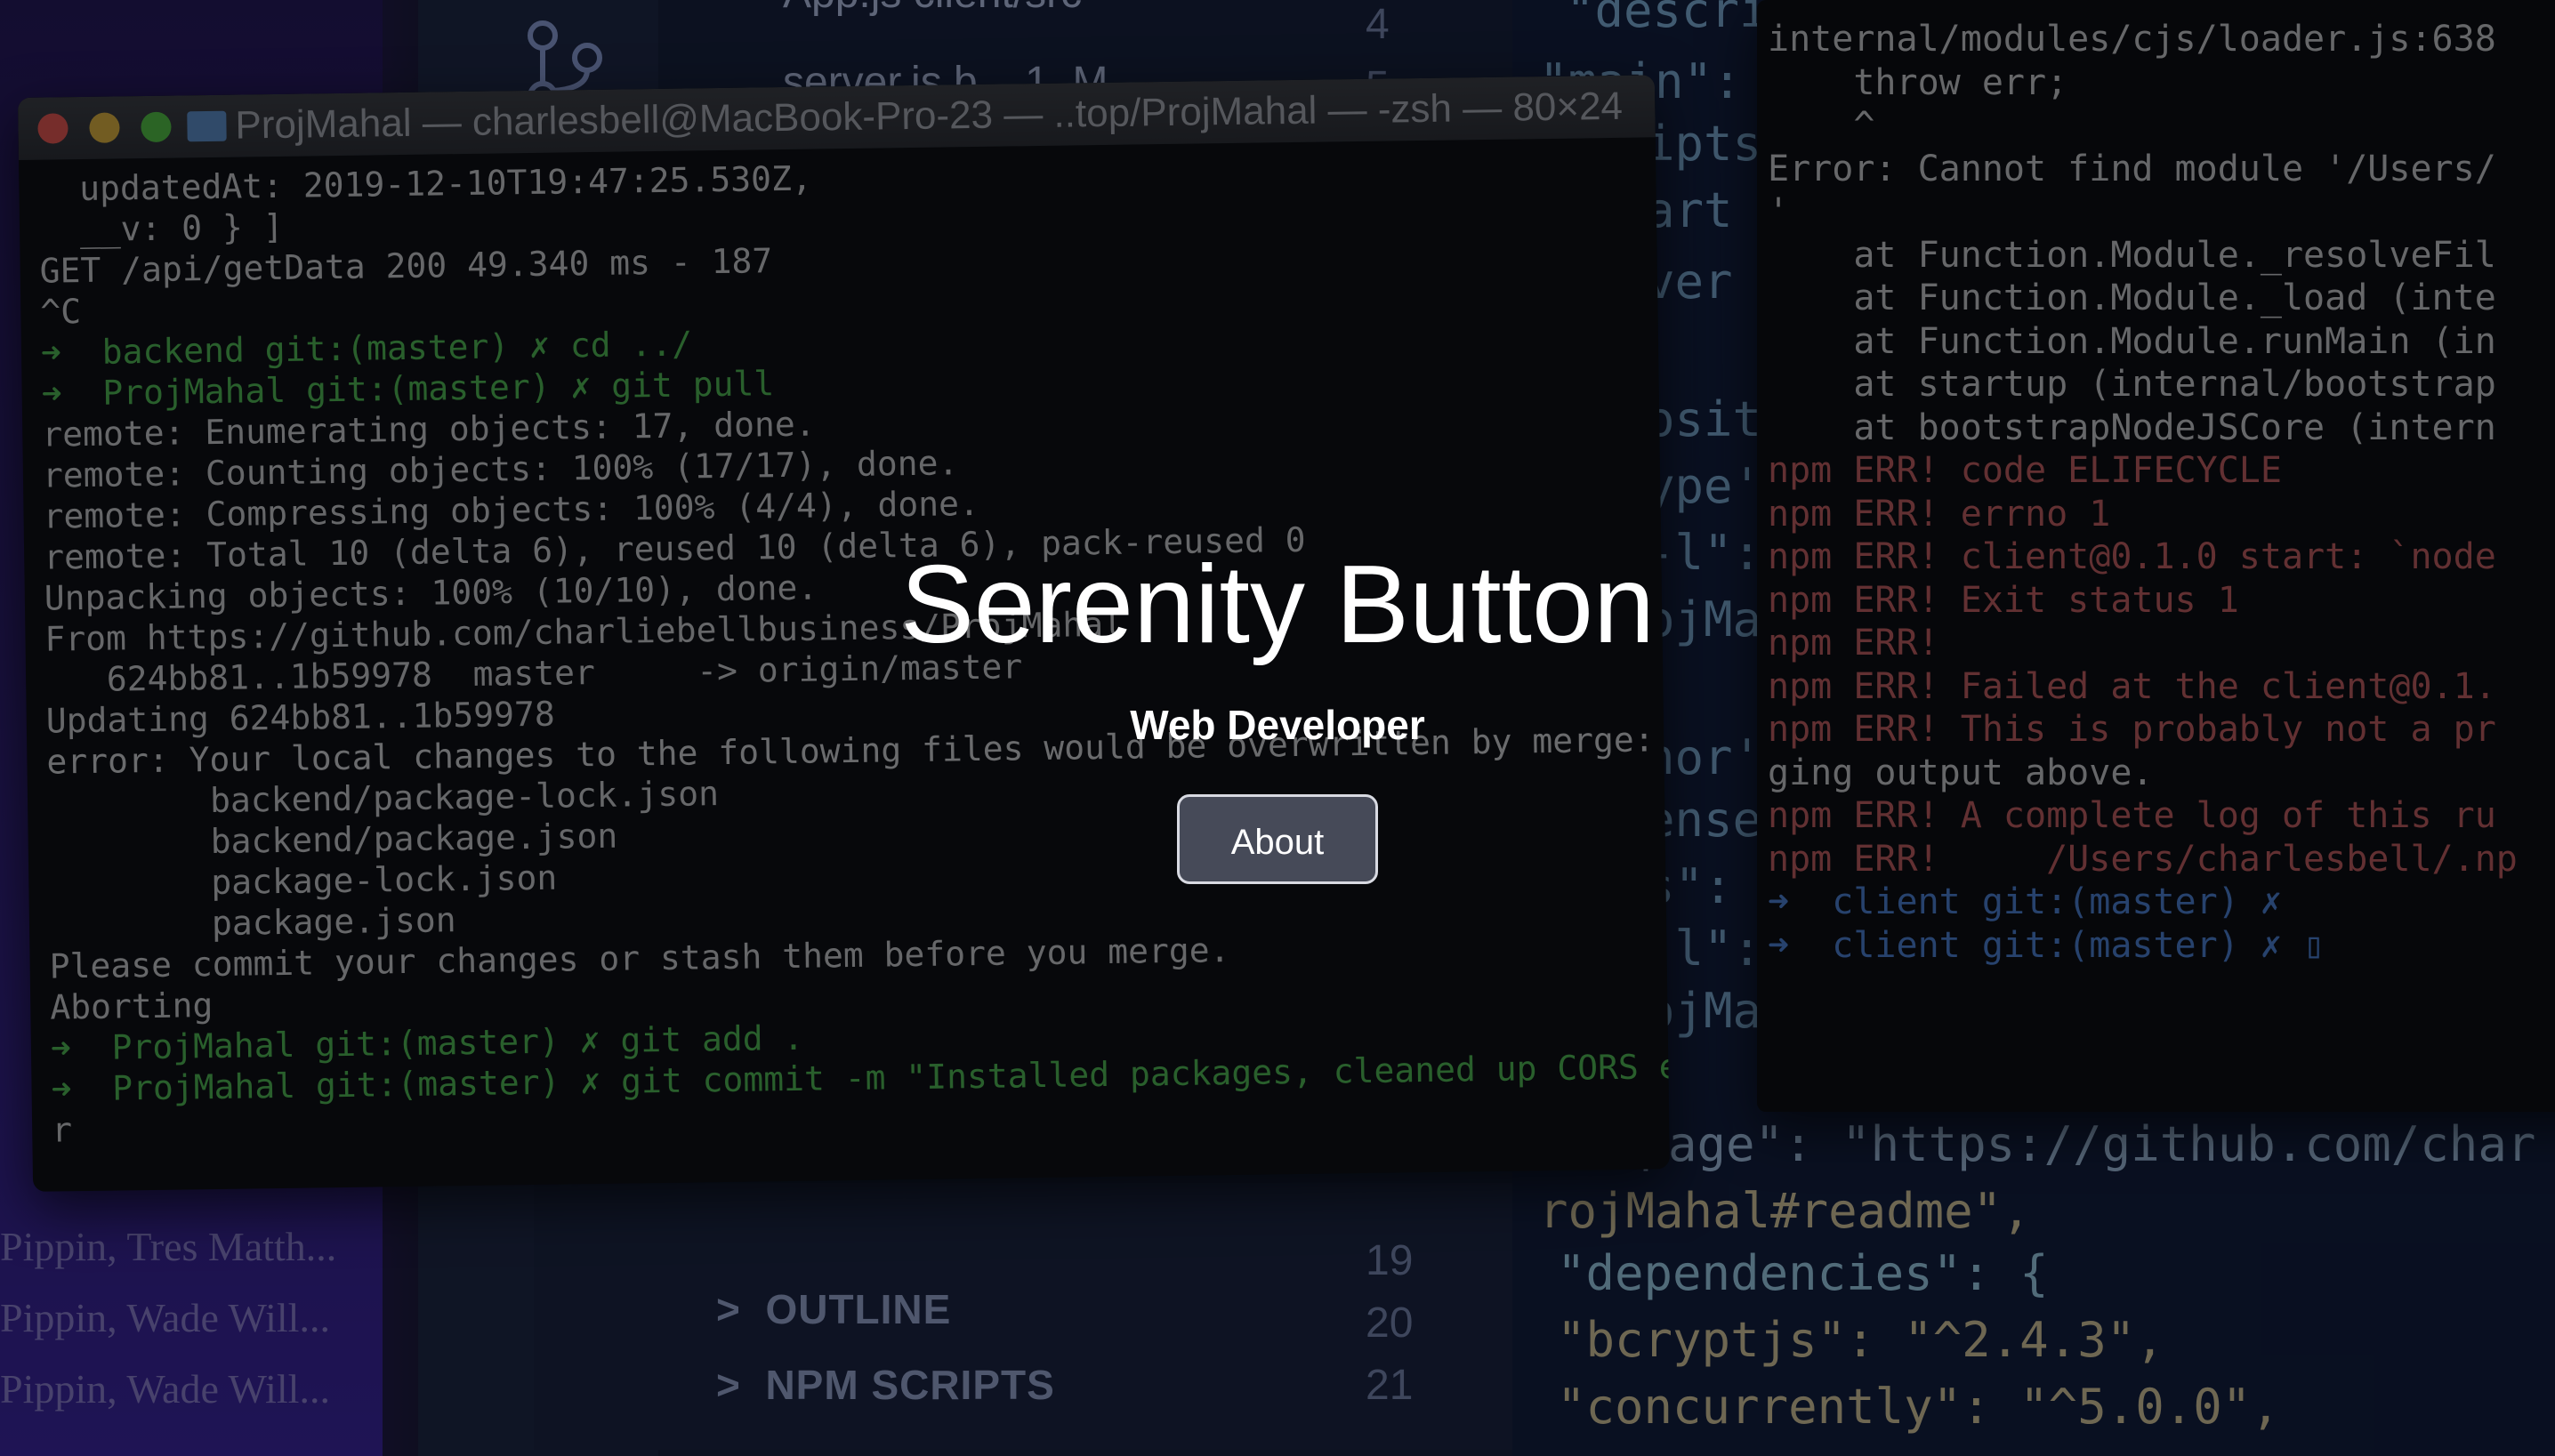 This screenshot has width=2555, height=1456. What do you see at coordinates (1277, 839) in the screenshot?
I see `about-button: About` at bounding box center [1277, 839].